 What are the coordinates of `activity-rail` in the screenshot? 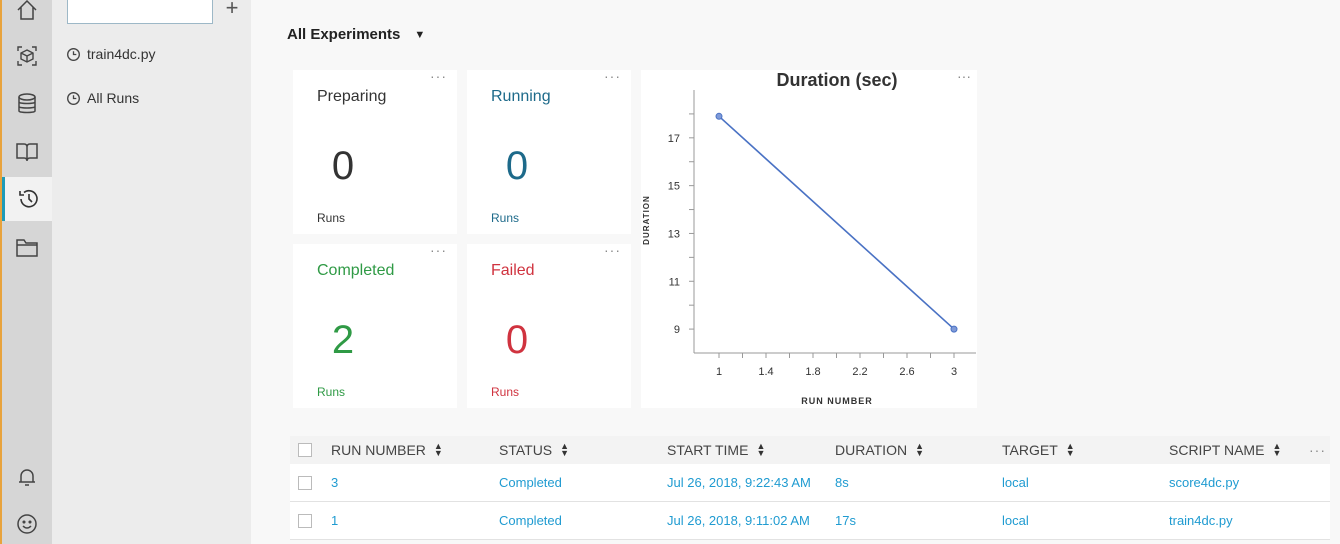 It's located at (26, 272).